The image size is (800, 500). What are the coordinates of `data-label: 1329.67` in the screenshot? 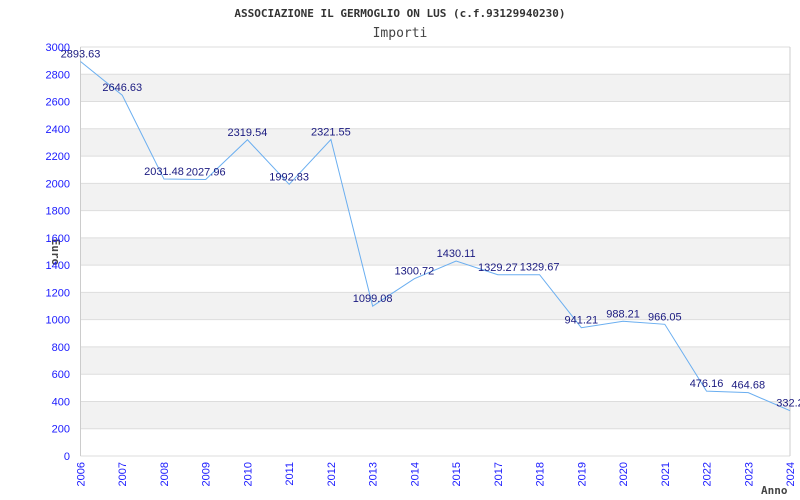 It's located at (540, 268).